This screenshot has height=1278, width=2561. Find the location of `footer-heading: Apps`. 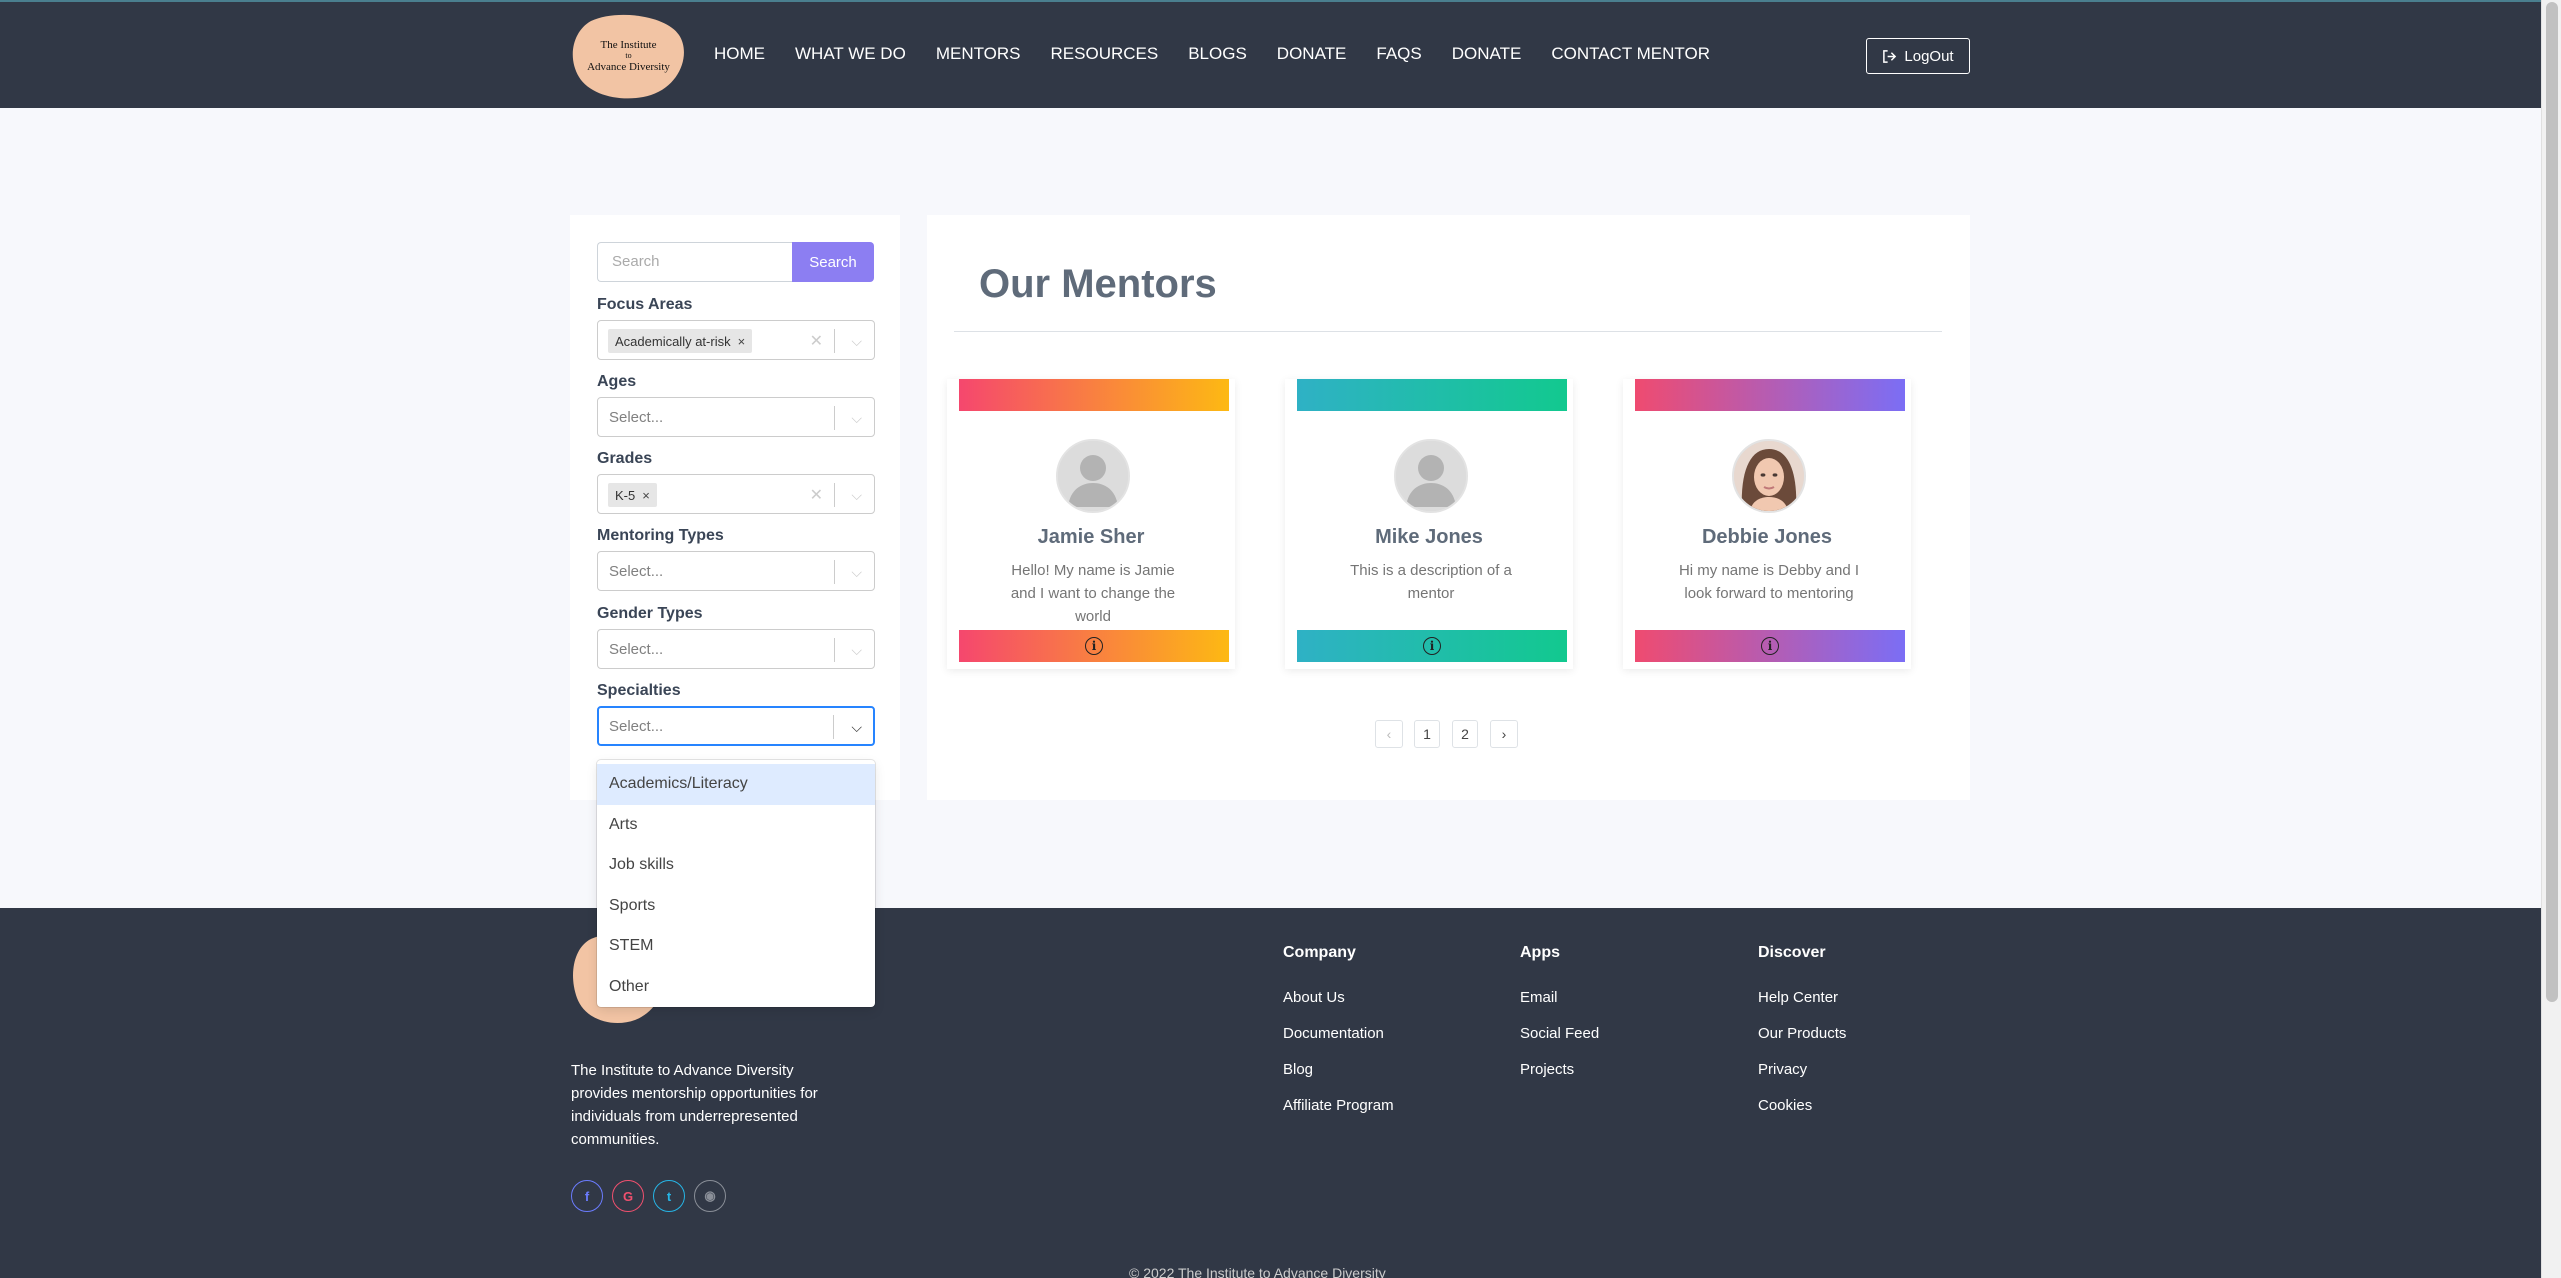

footer-heading: Apps is located at coordinates (1540, 952).